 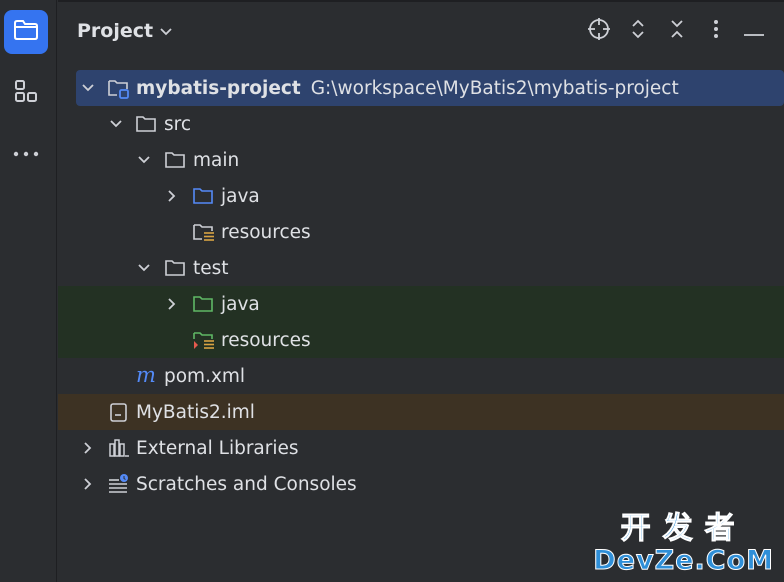 I want to click on main-resources-label: resources, so click(x=266, y=232).